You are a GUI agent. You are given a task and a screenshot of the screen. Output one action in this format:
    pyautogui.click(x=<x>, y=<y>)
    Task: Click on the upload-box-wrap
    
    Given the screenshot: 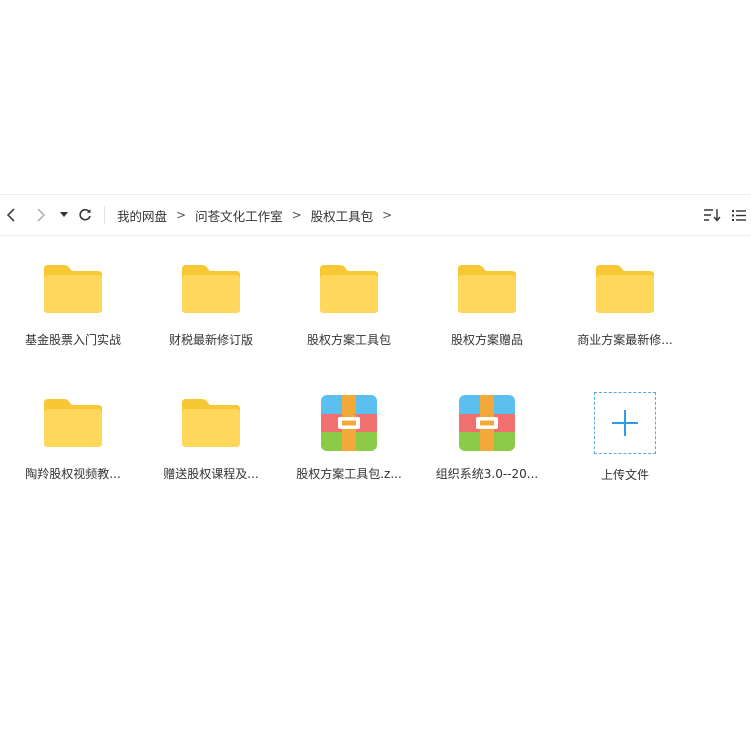 What is the action you would take?
    pyautogui.click(x=625, y=423)
    